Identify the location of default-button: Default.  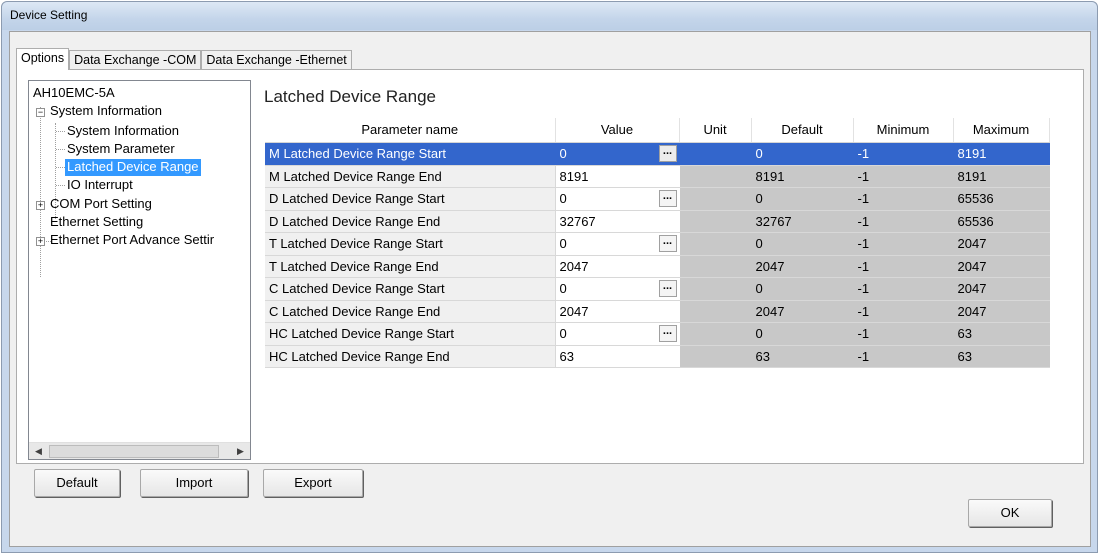
(77, 483).